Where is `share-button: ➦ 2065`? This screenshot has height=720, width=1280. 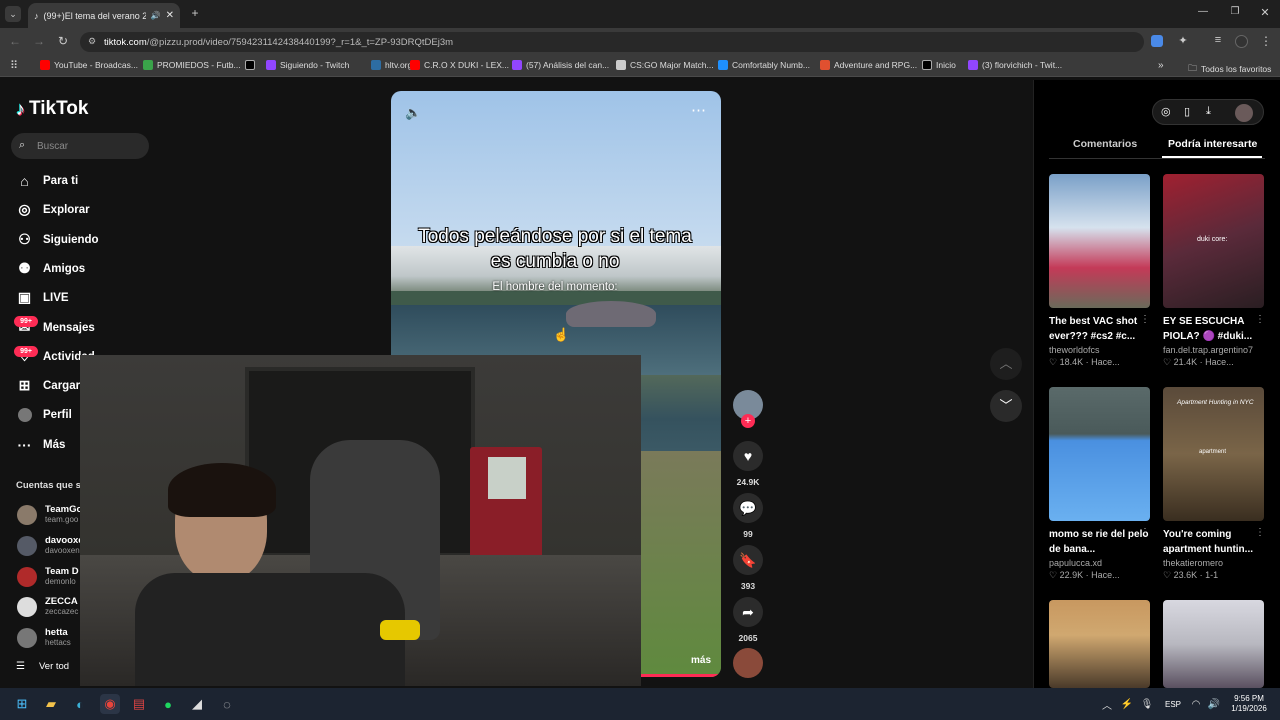 share-button: ➦ 2065 is located at coordinates (748, 620).